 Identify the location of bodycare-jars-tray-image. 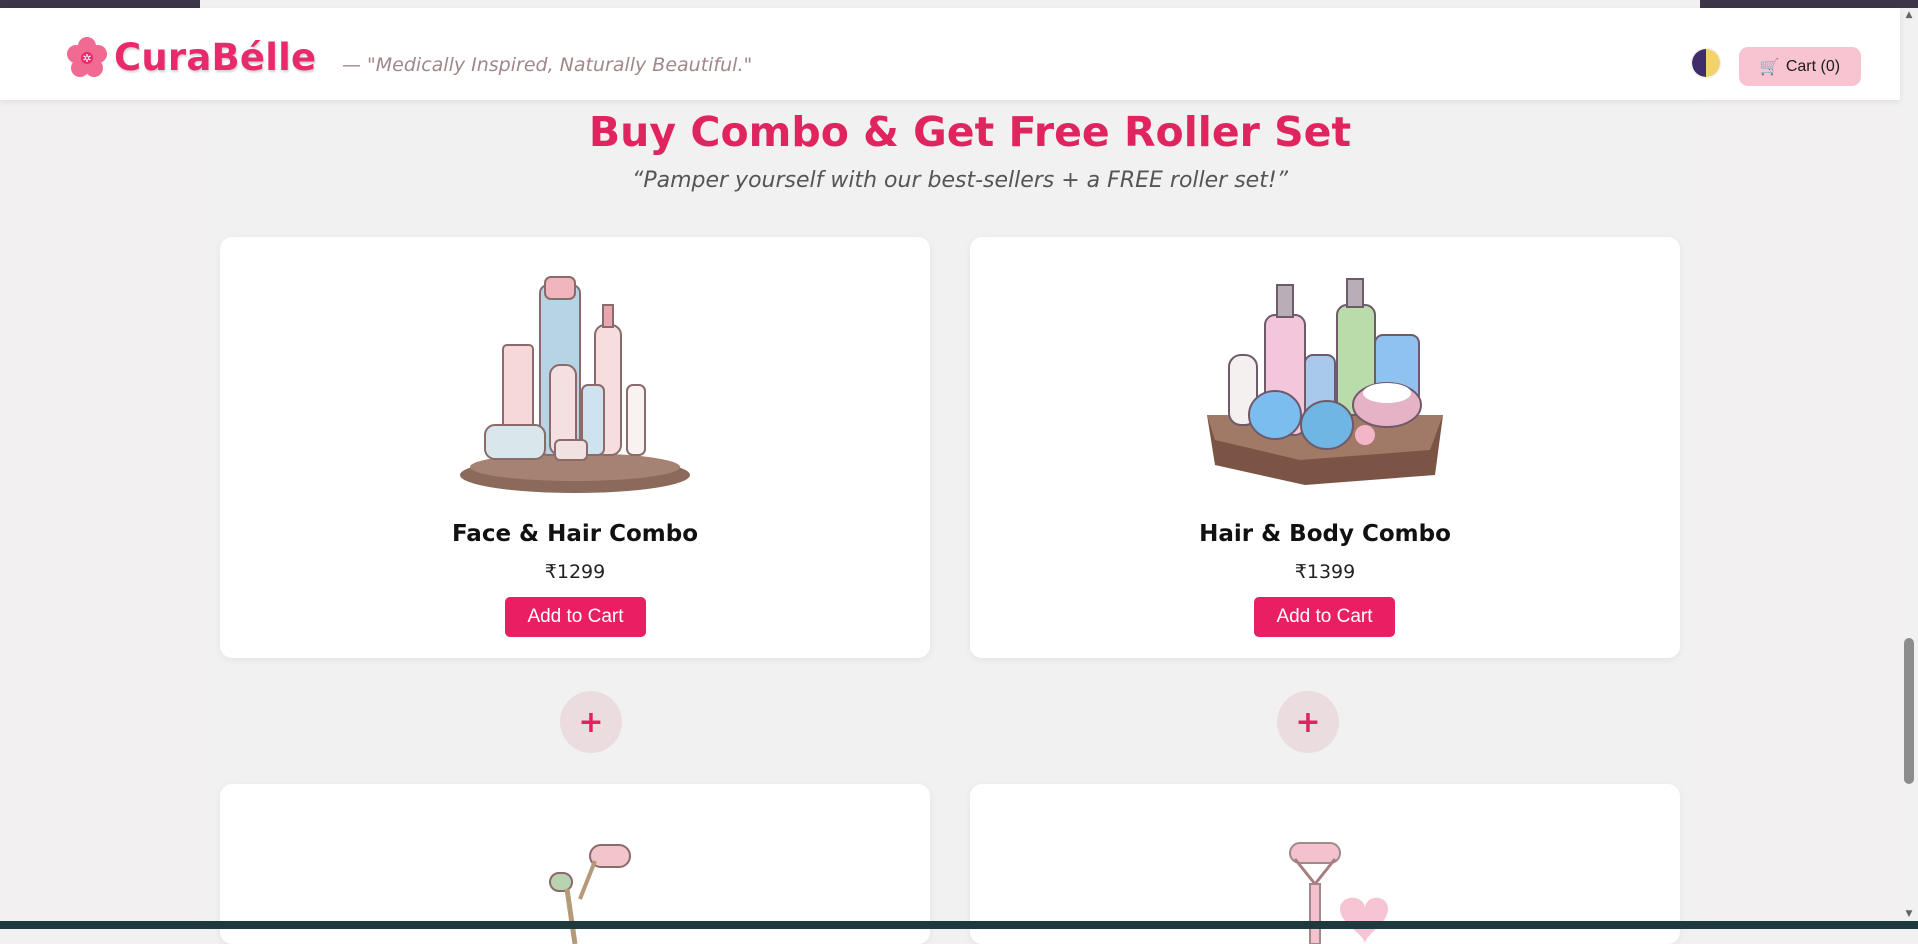
(1325, 381).